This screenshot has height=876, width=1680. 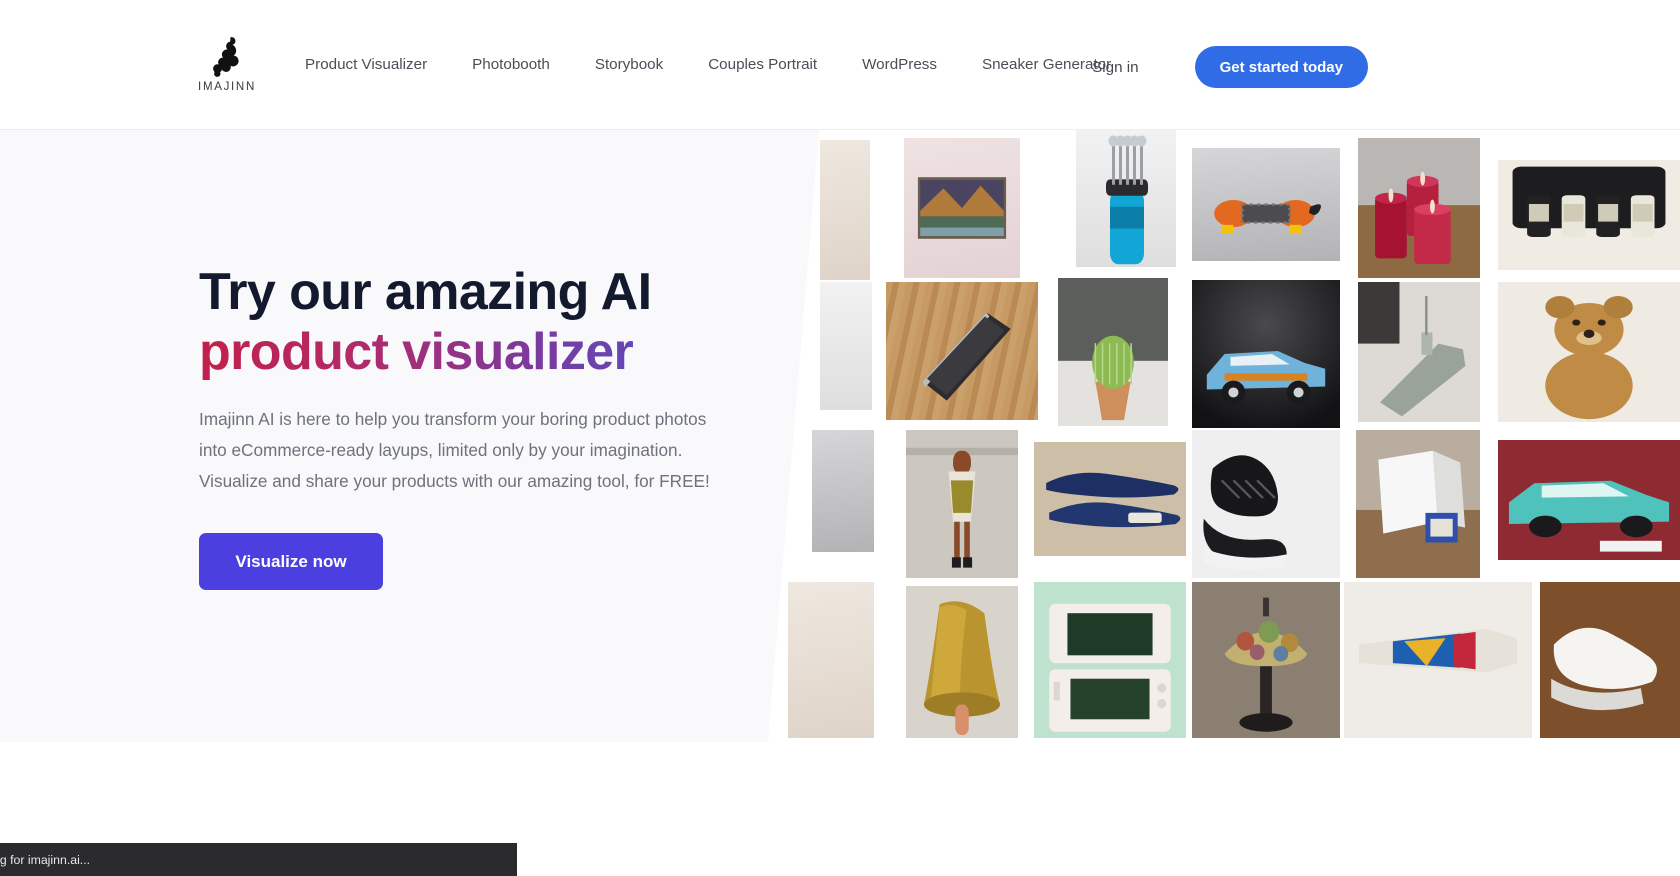 What do you see at coordinates (843, 491) in the screenshot?
I see `collage-tile-grey-armchair` at bounding box center [843, 491].